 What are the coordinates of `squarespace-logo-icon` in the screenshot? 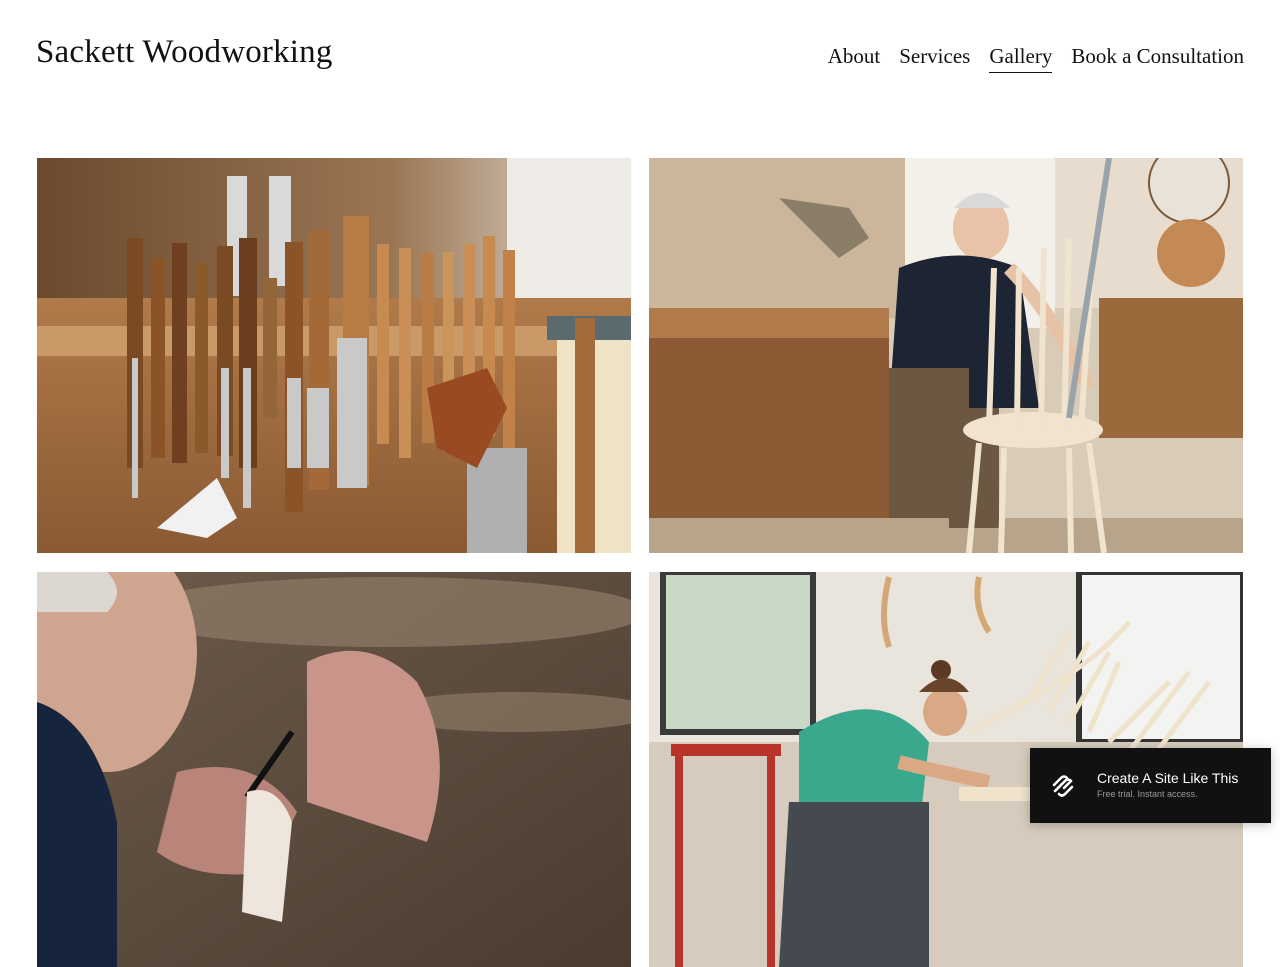 It's located at (1063, 786).